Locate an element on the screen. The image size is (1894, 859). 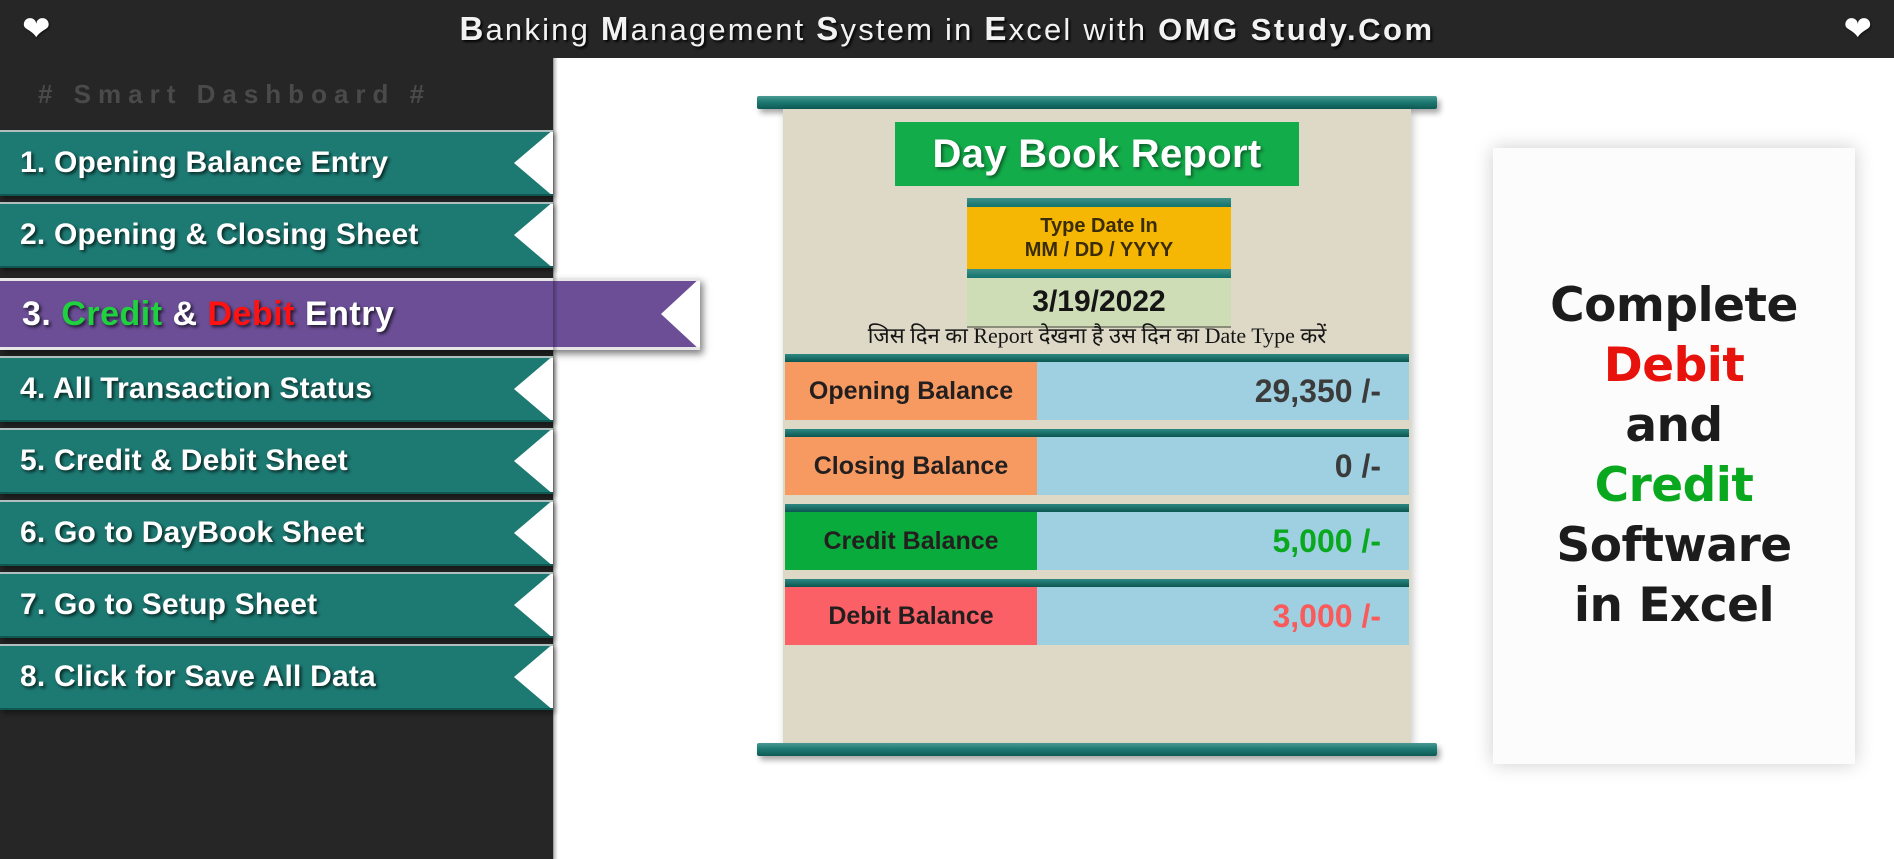
promo-line-4: Software is located at coordinates (1674, 546).